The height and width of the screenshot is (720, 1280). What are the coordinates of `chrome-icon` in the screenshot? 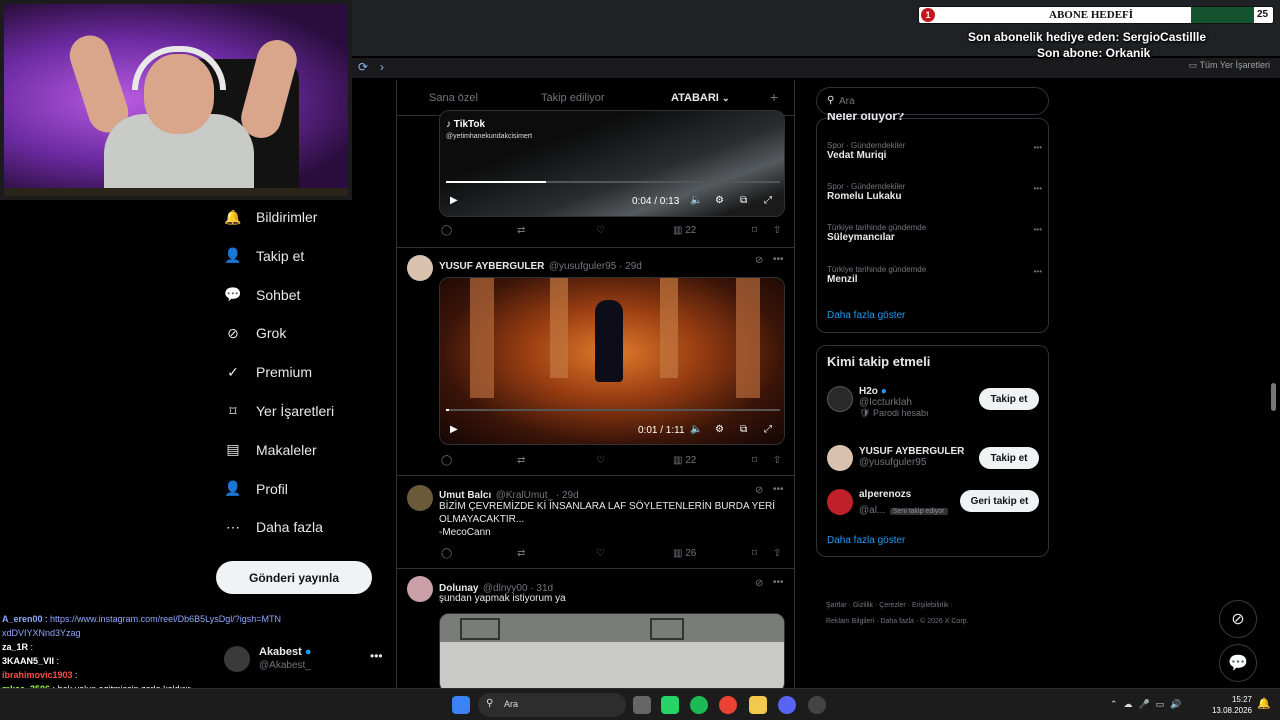 It's located at (728, 705).